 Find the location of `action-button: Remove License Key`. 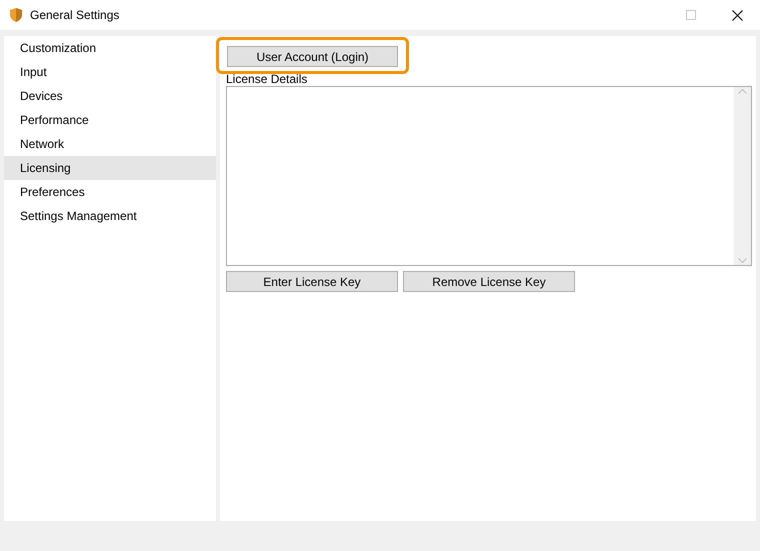

action-button: Remove License Key is located at coordinates (489, 281).